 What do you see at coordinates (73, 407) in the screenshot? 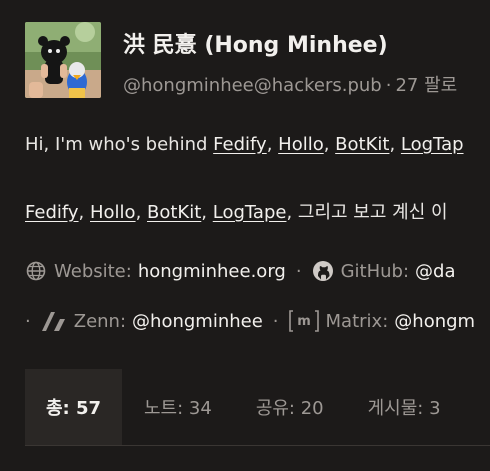
I see `tab-all: 총: 57` at bounding box center [73, 407].